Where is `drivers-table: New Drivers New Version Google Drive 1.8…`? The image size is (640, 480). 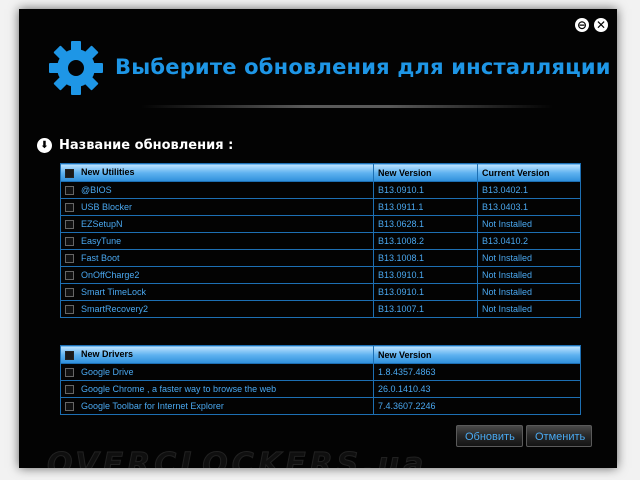 drivers-table: New Drivers New Version Google Drive 1.8… is located at coordinates (320, 380).